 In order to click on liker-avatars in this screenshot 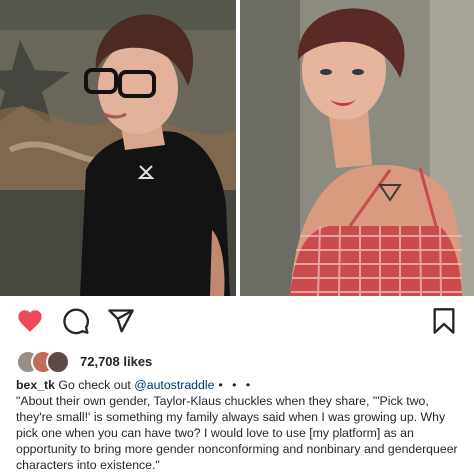, I will do `click(45, 361)`.